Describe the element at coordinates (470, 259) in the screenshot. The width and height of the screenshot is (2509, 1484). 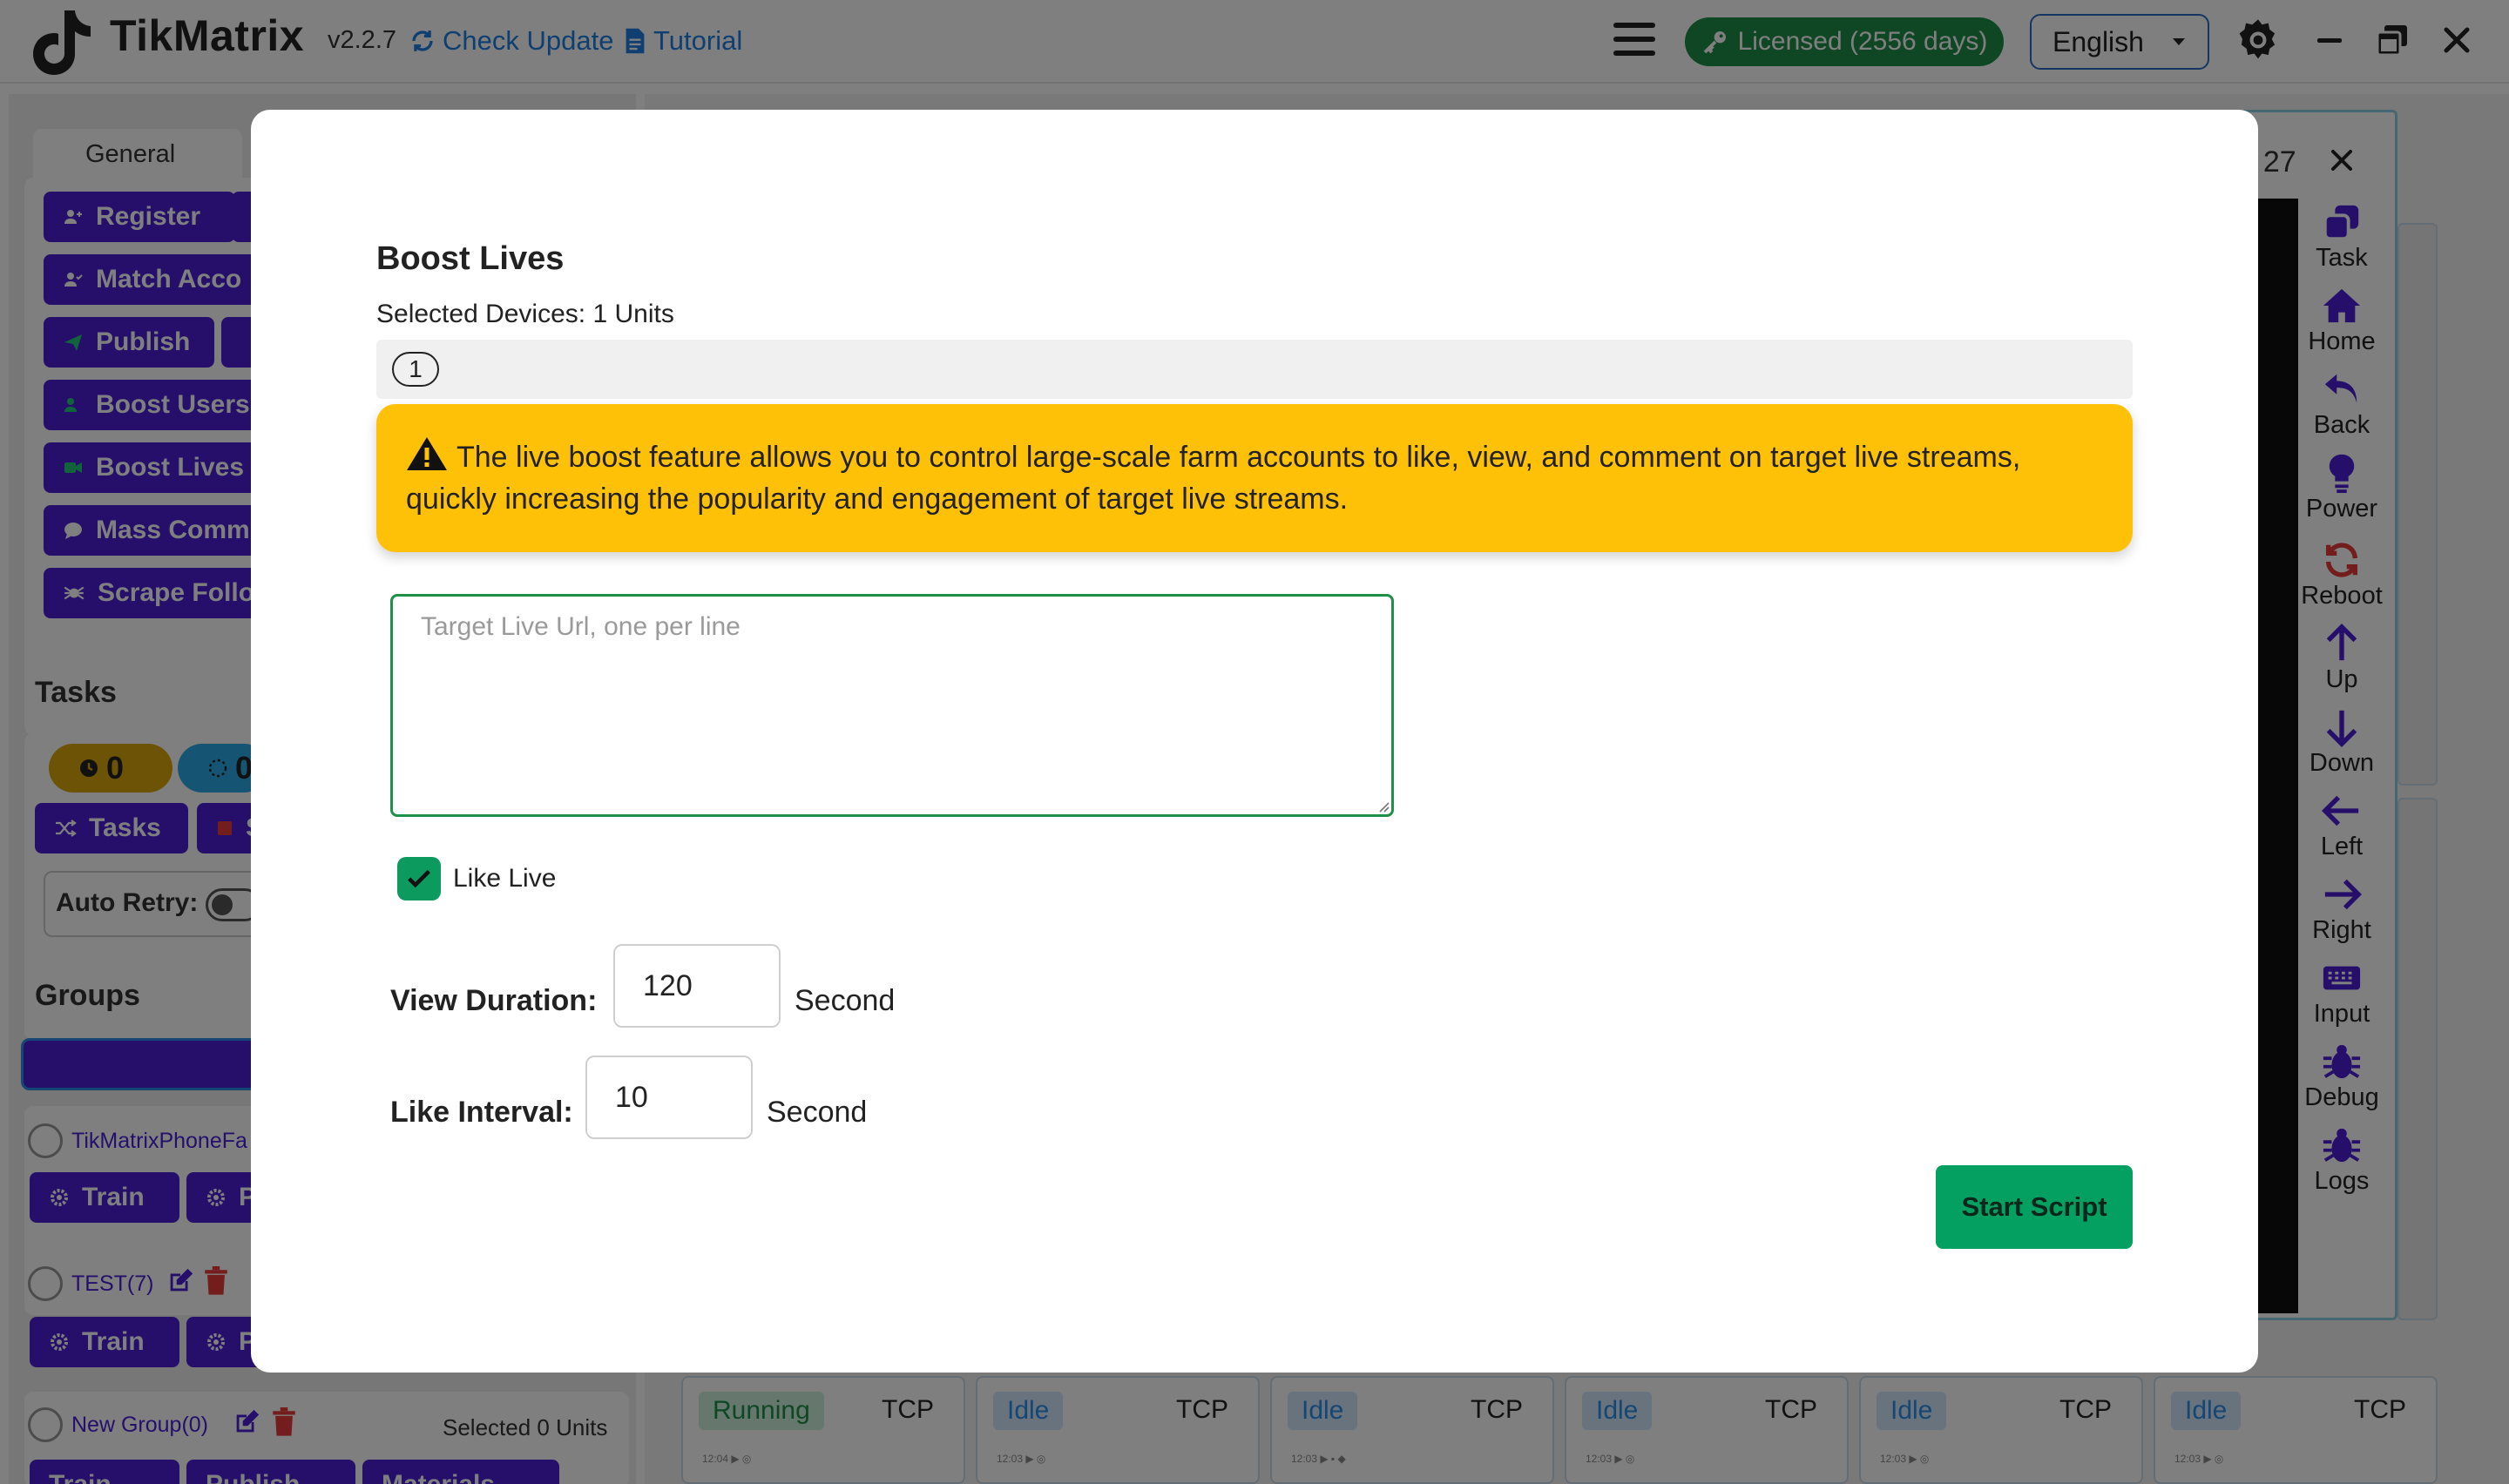
I see `modal-title: Boost Lives` at that location.